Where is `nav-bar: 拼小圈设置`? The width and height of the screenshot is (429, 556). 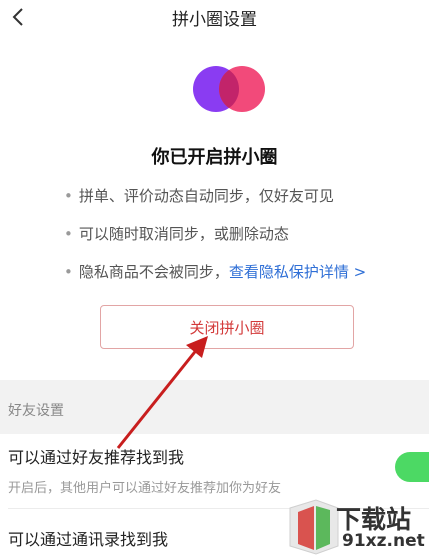
nav-bar: 拼小圈设置 is located at coordinates (214, 17).